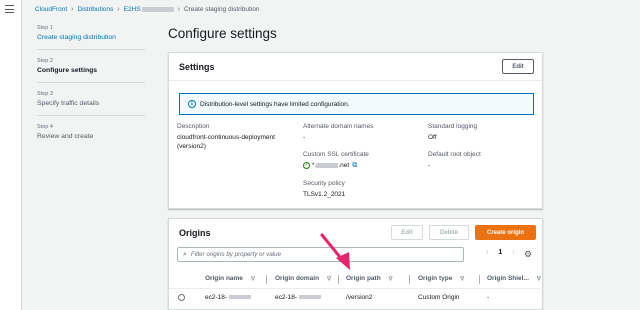 The width and height of the screenshot is (640, 310). Describe the element at coordinates (228, 297) in the screenshot. I see `row-origin-name: ec2-18-` at that location.